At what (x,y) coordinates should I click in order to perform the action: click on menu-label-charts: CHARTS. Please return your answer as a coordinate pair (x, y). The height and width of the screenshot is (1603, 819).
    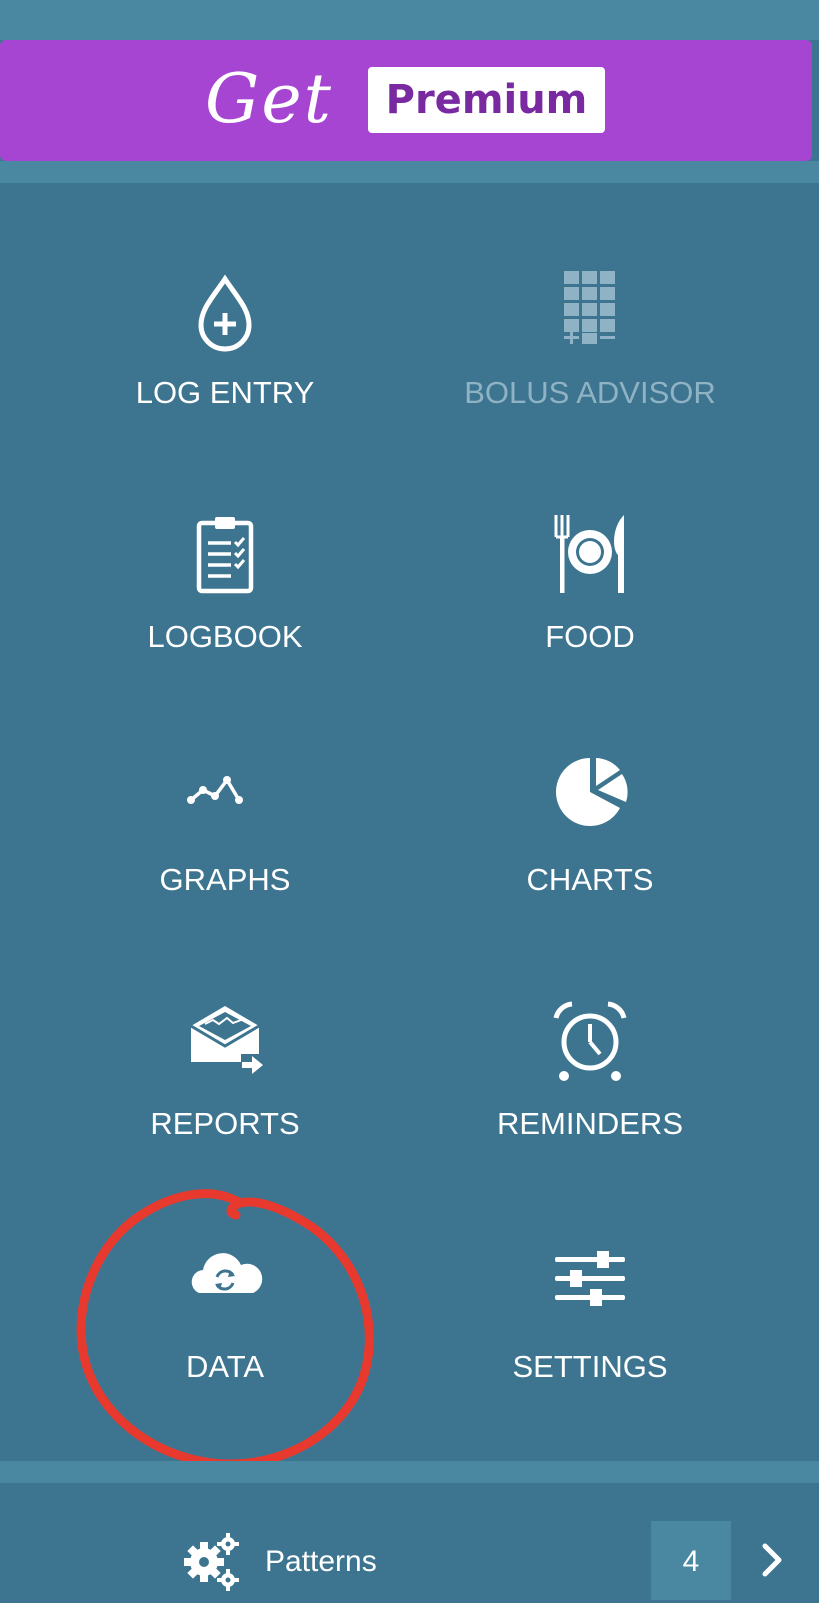
    Looking at the image, I should click on (590, 879).